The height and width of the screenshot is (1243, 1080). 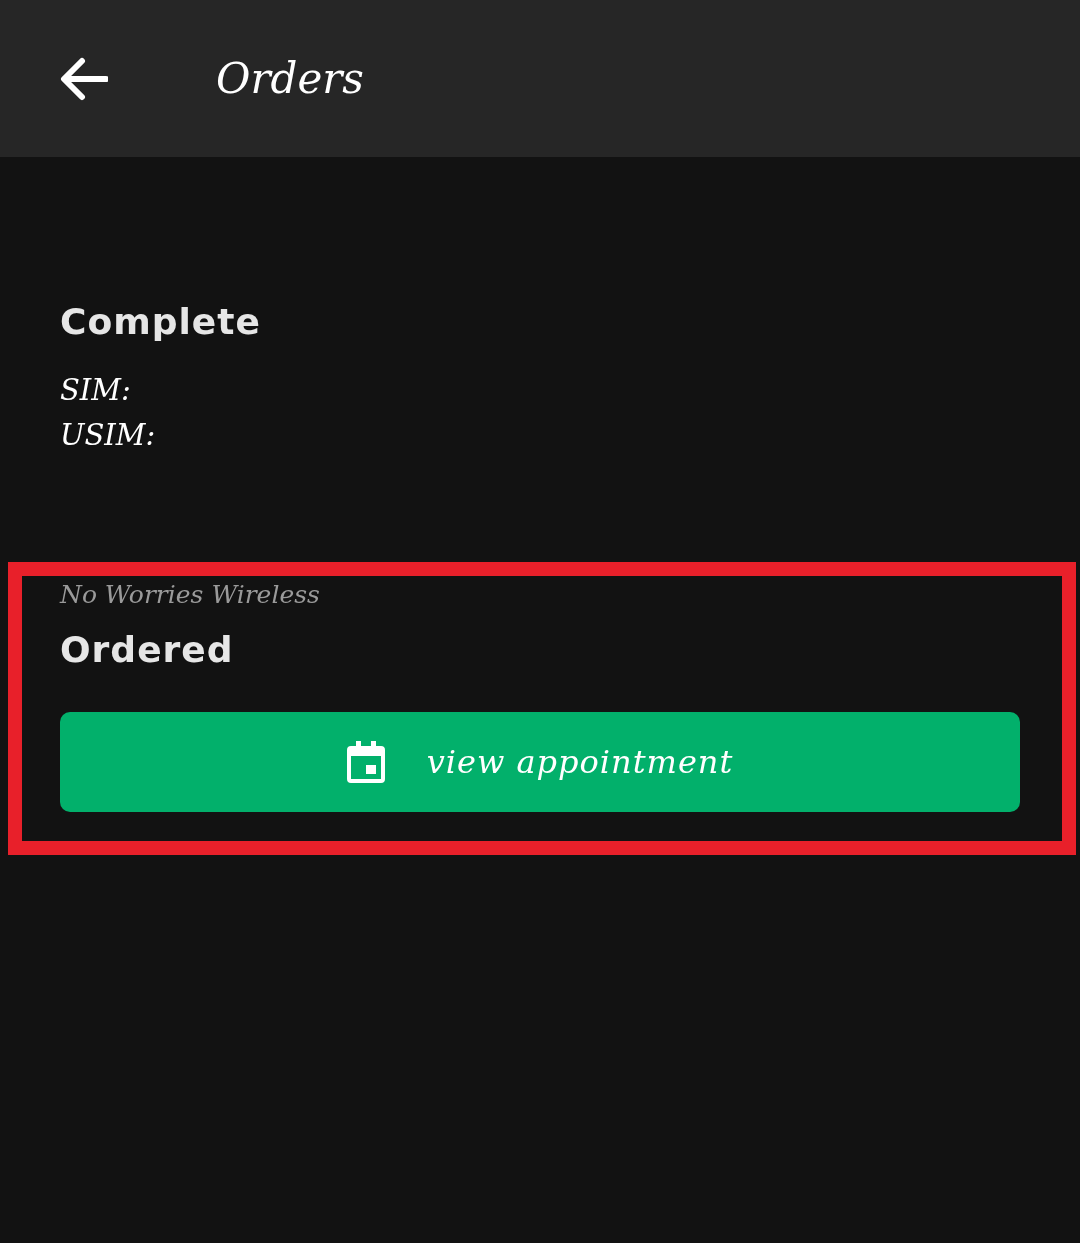 What do you see at coordinates (190, 594) in the screenshot?
I see `provider-name: No Worries Wireless` at bounding box center [190, 594].